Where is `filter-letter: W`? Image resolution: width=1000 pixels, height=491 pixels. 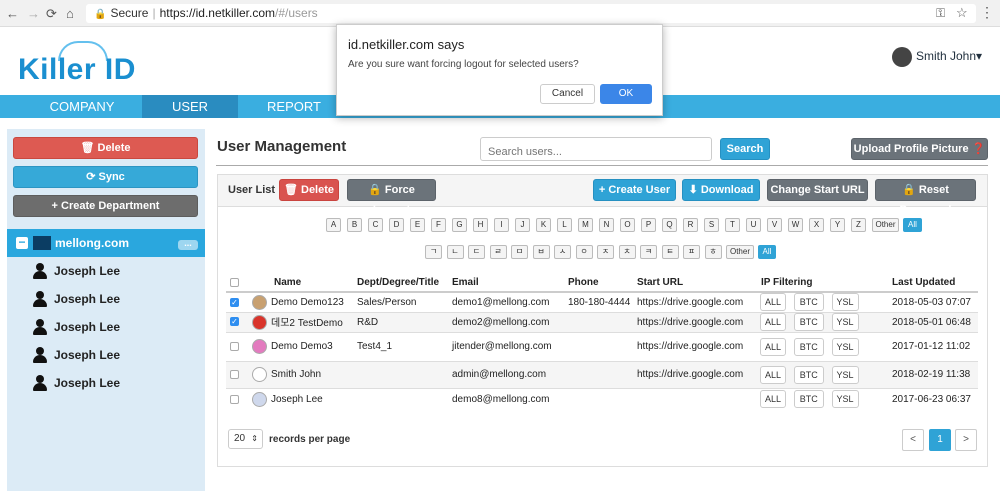
filter-letter: W is located at coordinates (795, 225).